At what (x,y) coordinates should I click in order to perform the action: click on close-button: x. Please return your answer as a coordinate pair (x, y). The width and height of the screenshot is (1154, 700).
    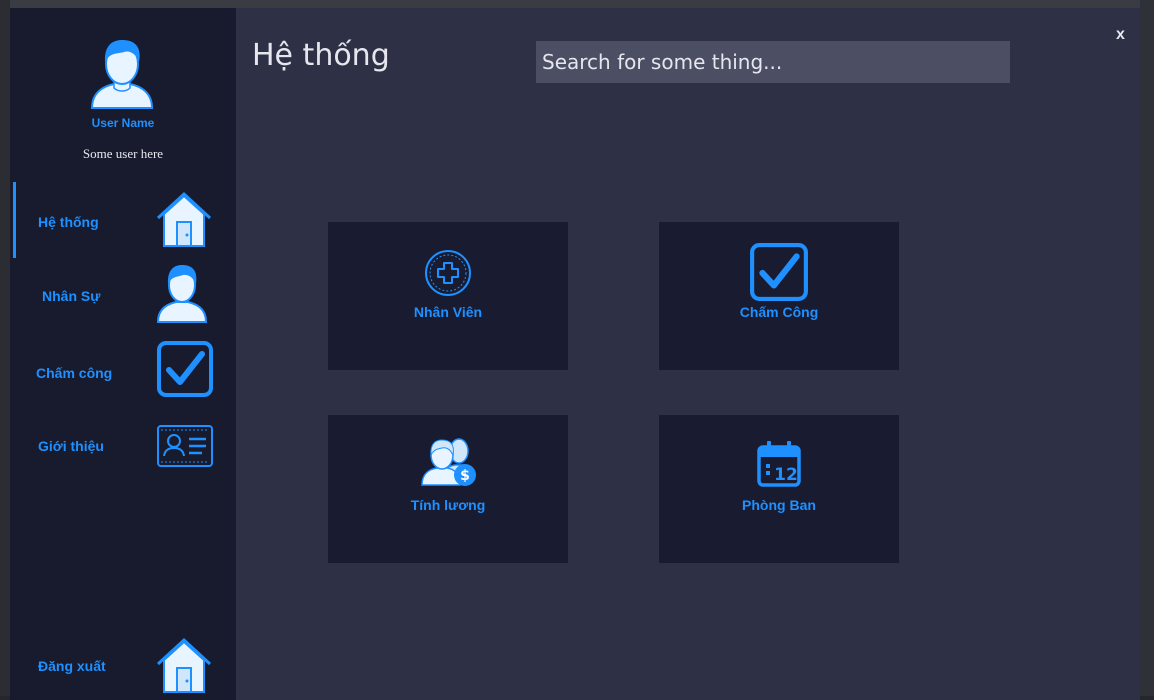
    Looking at the image, I should click on (1120, 35).